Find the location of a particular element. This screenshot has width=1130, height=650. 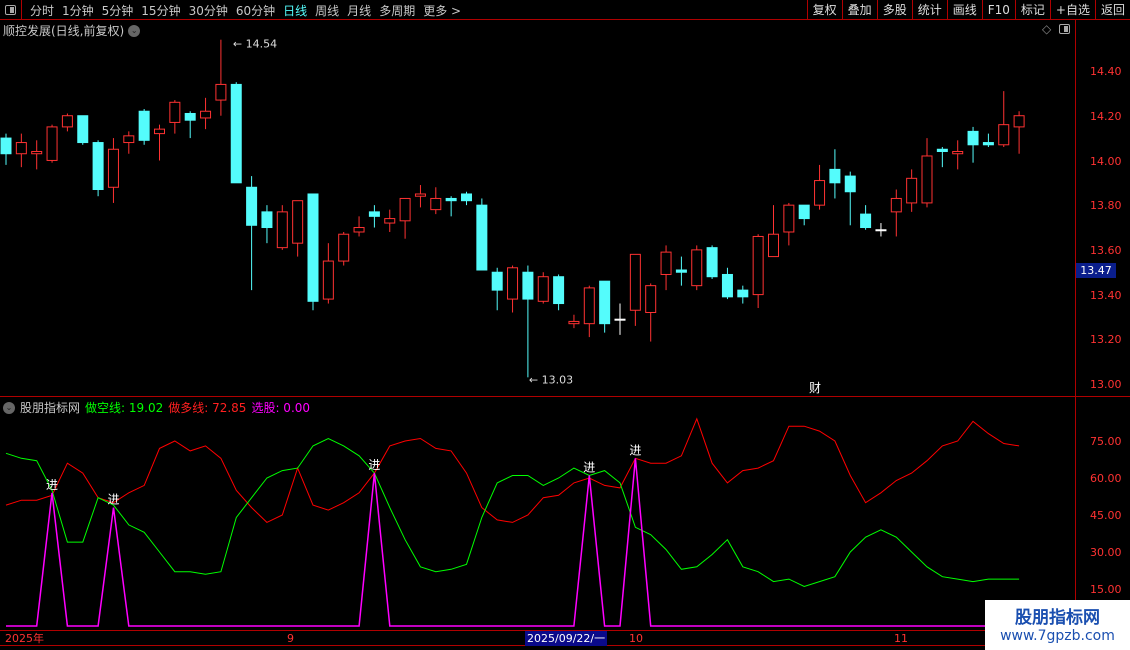

indicator-tick: 30.00 is located at coordinates (1106, 552).